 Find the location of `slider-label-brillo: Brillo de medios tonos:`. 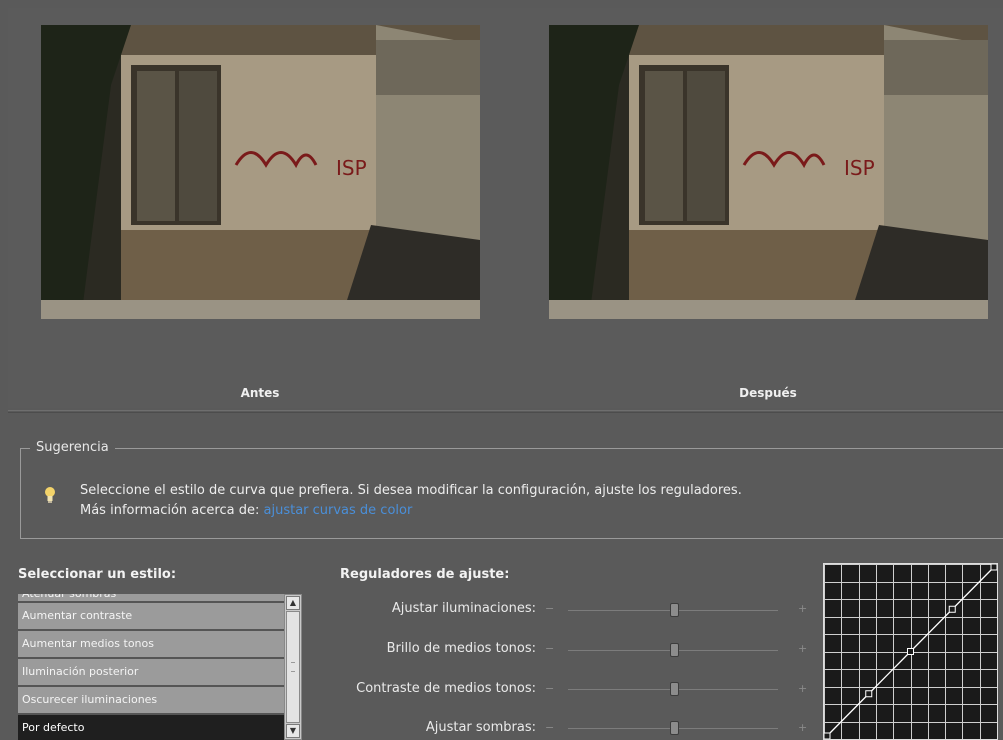

slider-label-brillo: Brillo de medios tonos: is located at coordinates (461, 648).